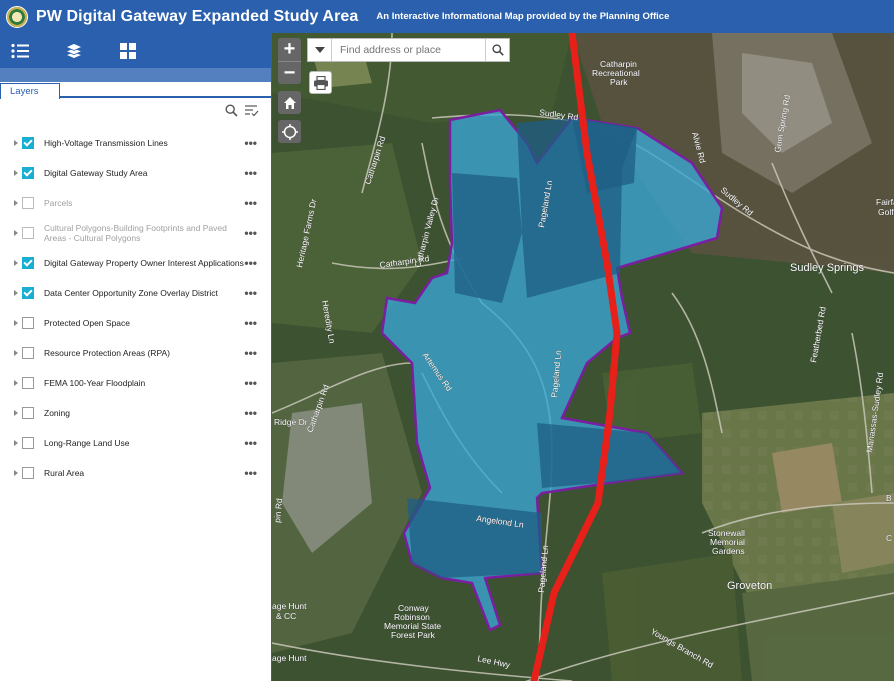  I want to click on label-golf: Golf, so click(886, 212).